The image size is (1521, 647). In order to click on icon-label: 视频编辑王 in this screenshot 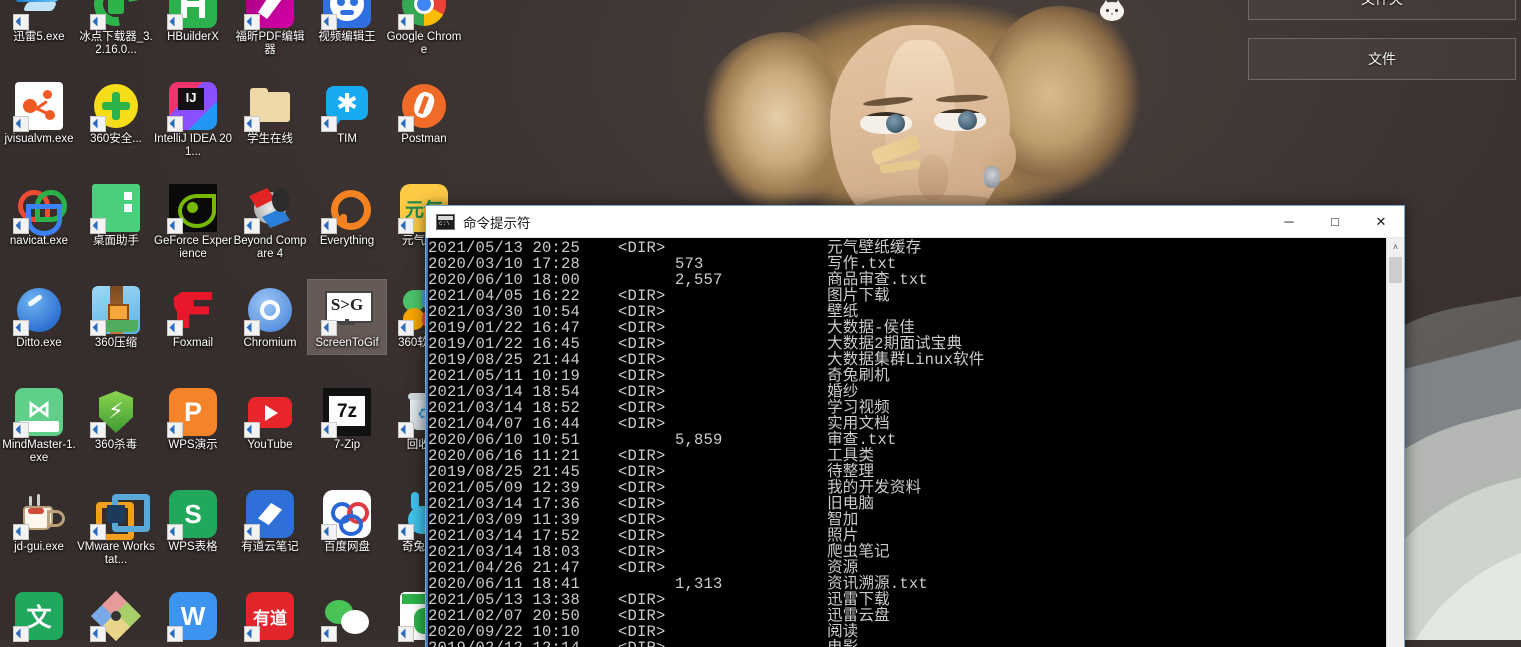, I will do `click(347, 37)`.